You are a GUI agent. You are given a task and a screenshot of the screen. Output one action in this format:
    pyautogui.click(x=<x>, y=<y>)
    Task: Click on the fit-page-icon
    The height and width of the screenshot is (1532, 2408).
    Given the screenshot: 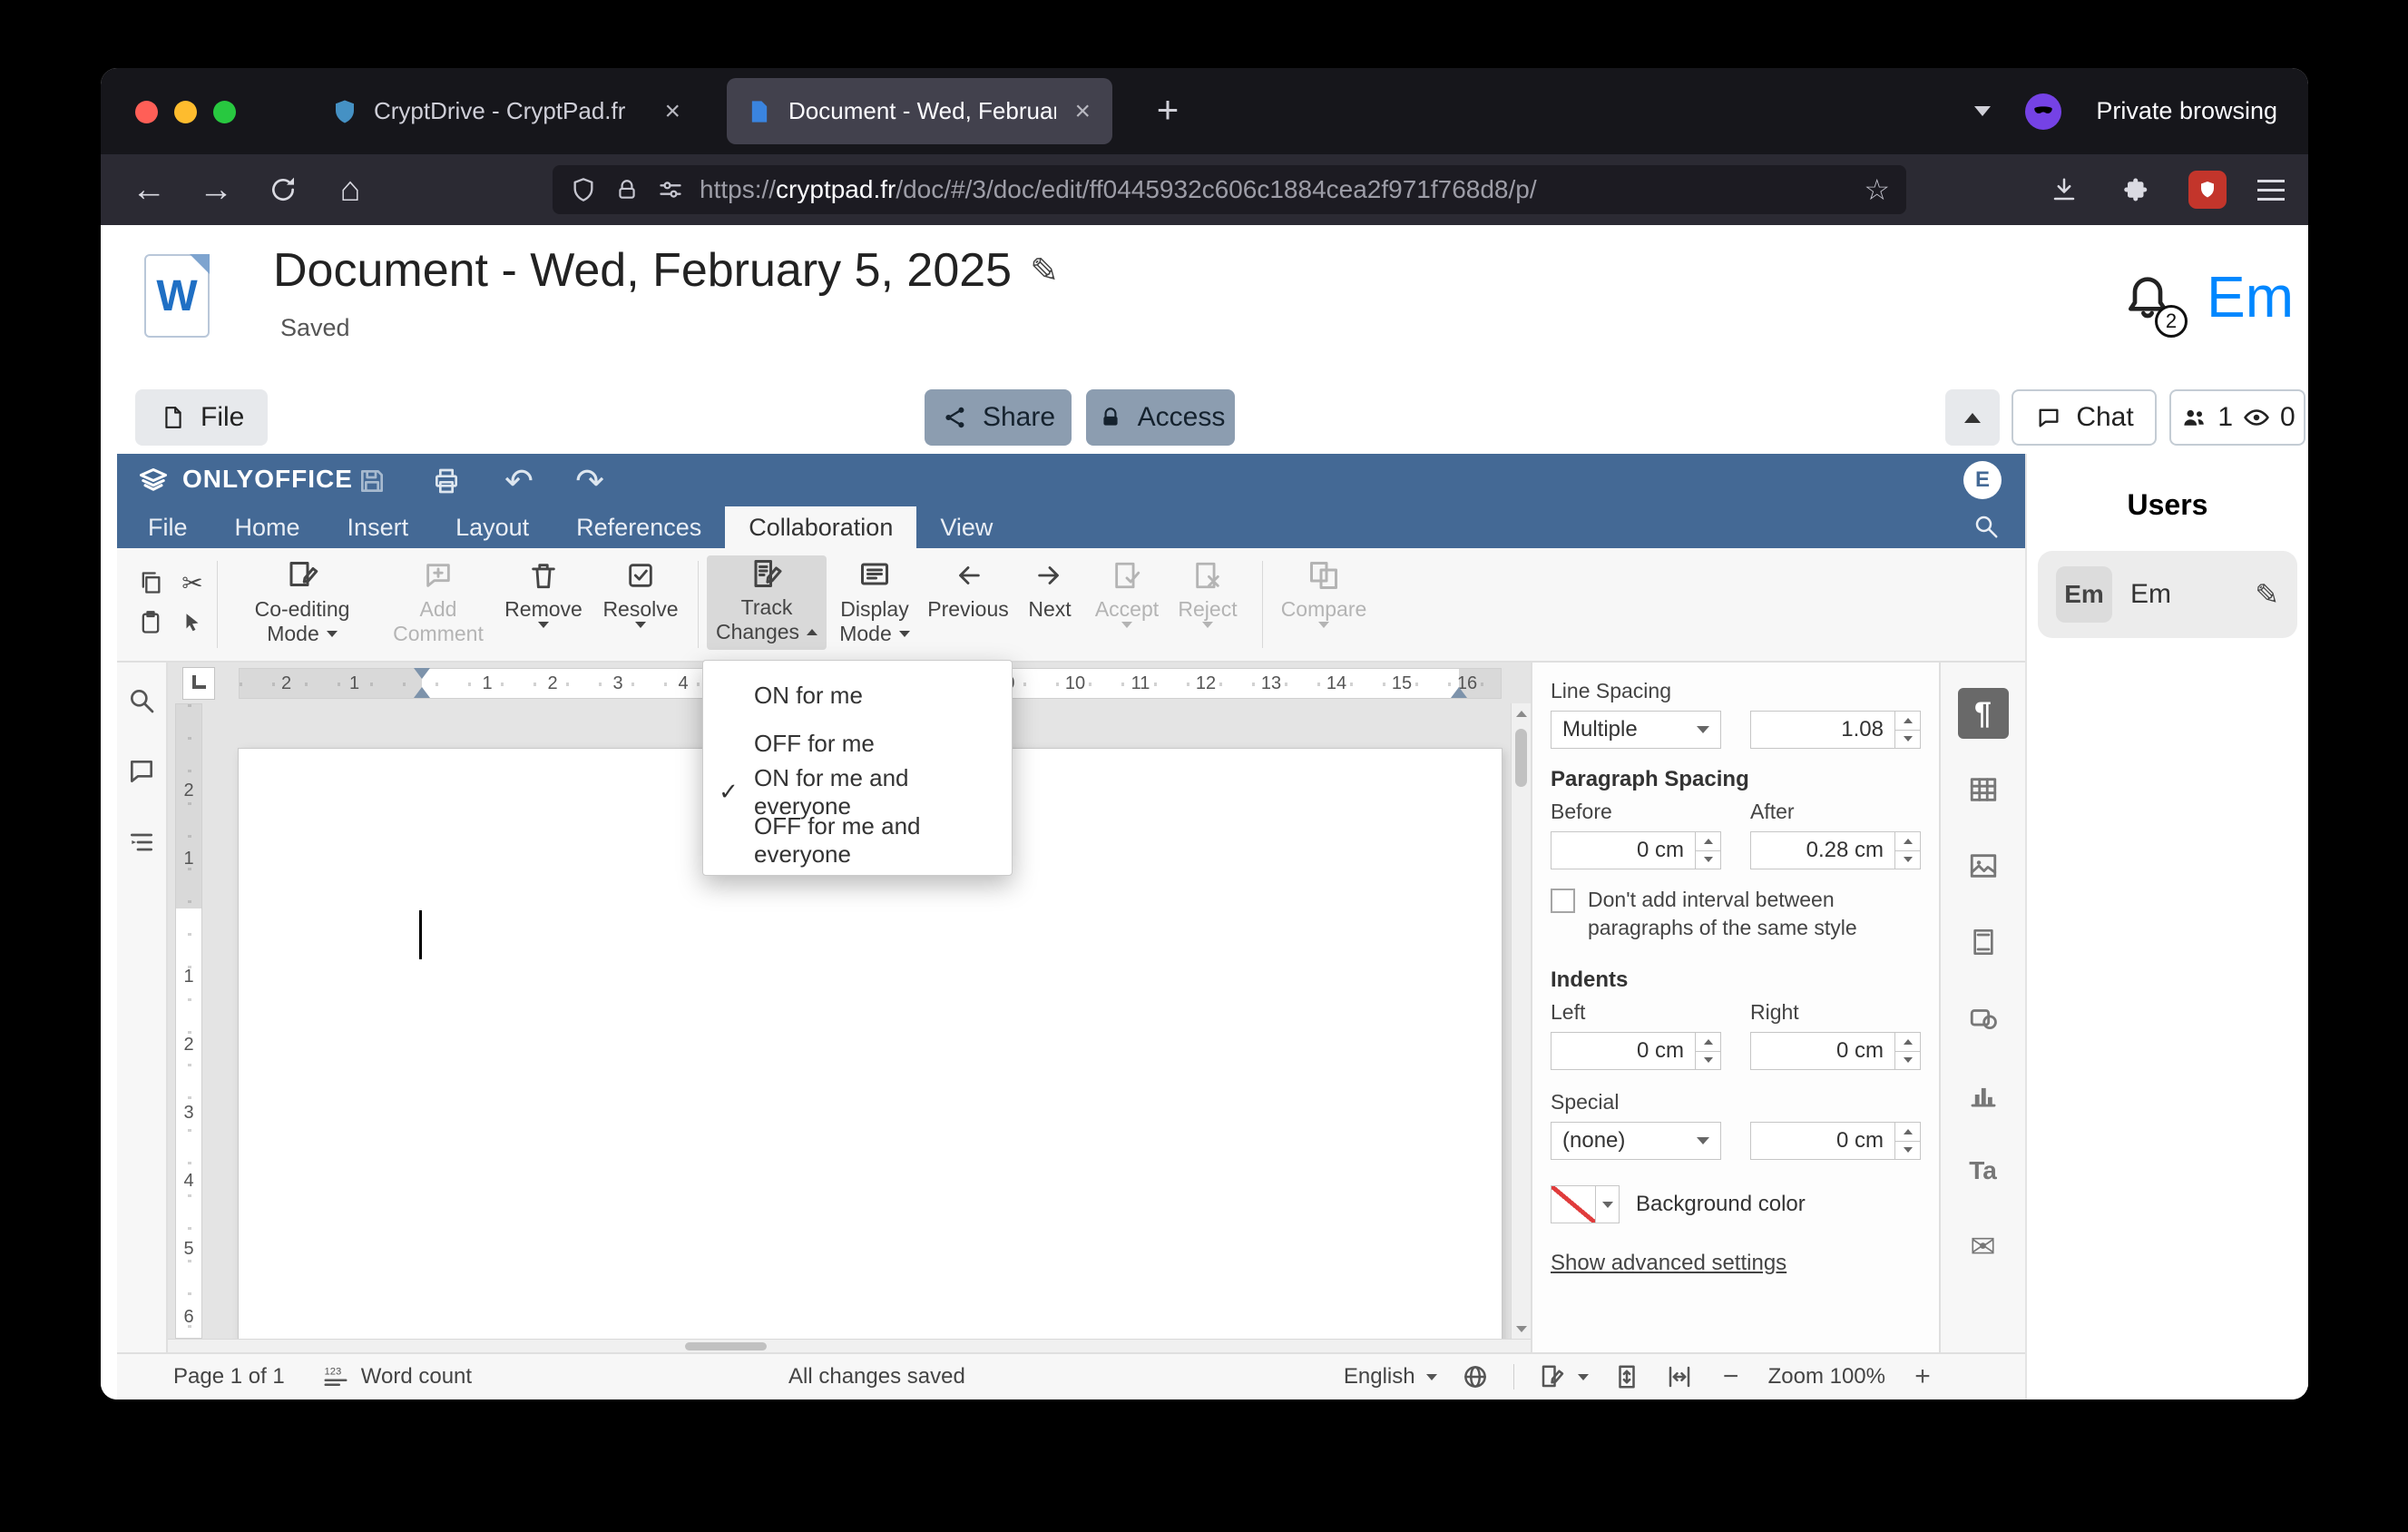 What is the action you would take?
    pyautogui.click(x=1626, y=1376)
    